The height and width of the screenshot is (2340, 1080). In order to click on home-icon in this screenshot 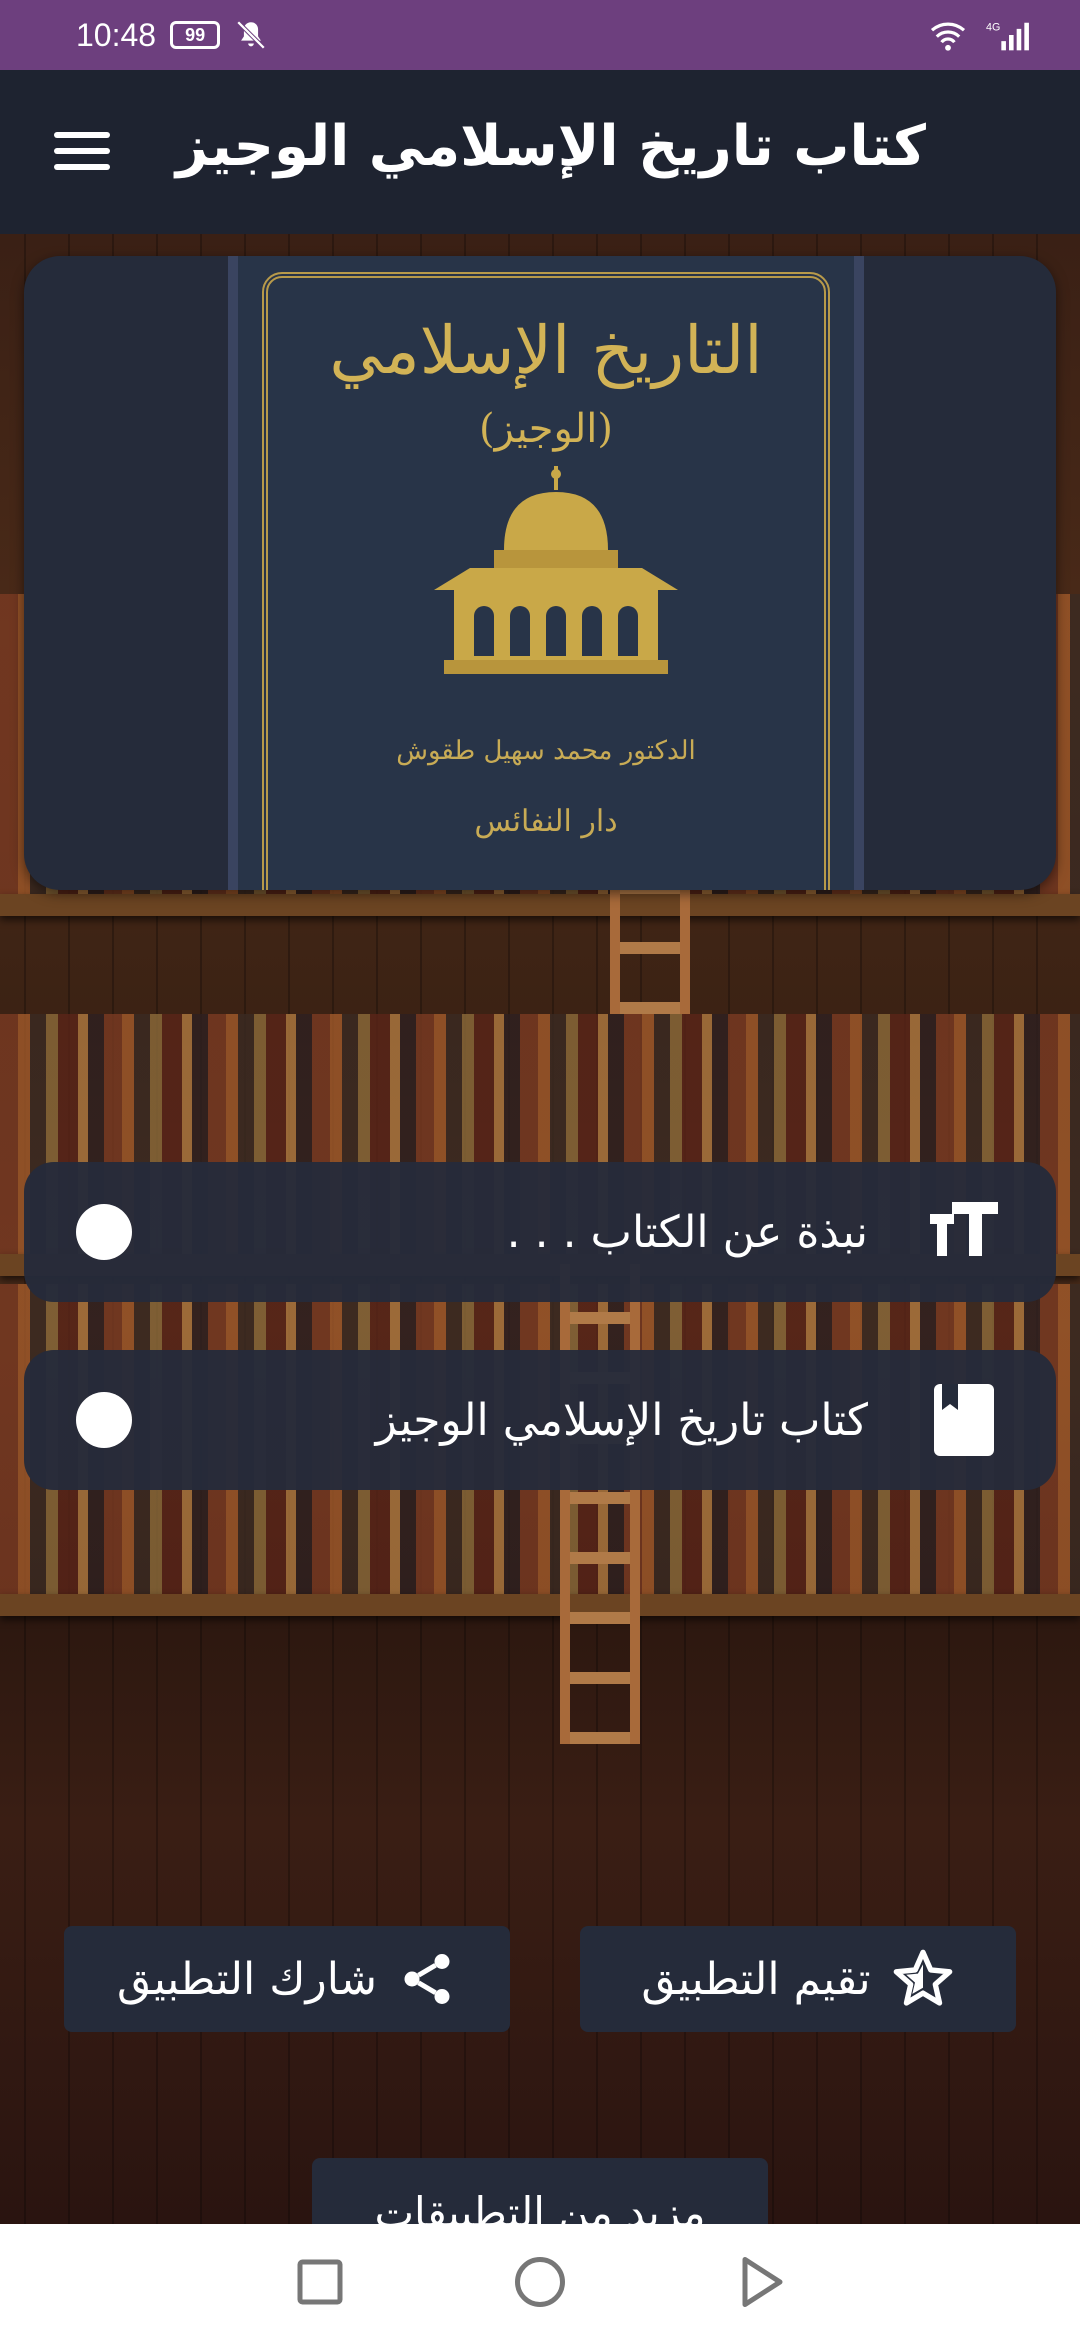, I will do `click(540, 2282)`.